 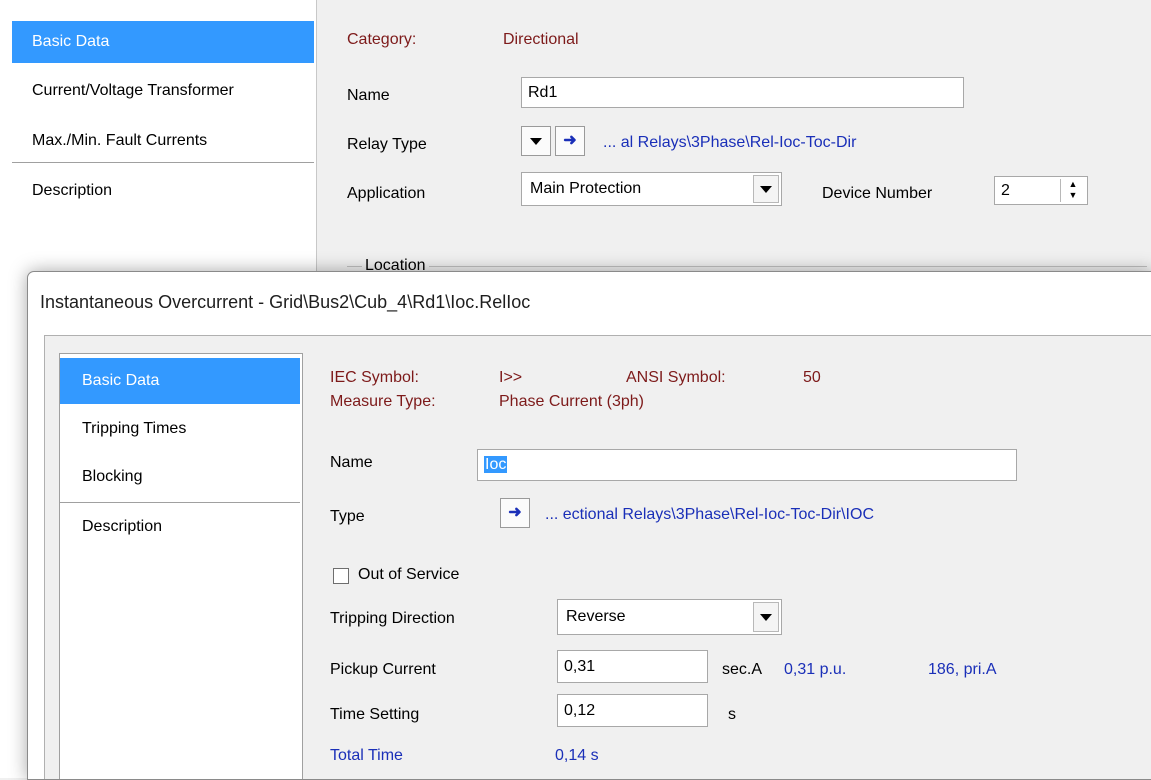 What do you see at coordinates (732, 714) in the screenshot?
I see `time-setting-unit: s` at bounding box center [732, 714].